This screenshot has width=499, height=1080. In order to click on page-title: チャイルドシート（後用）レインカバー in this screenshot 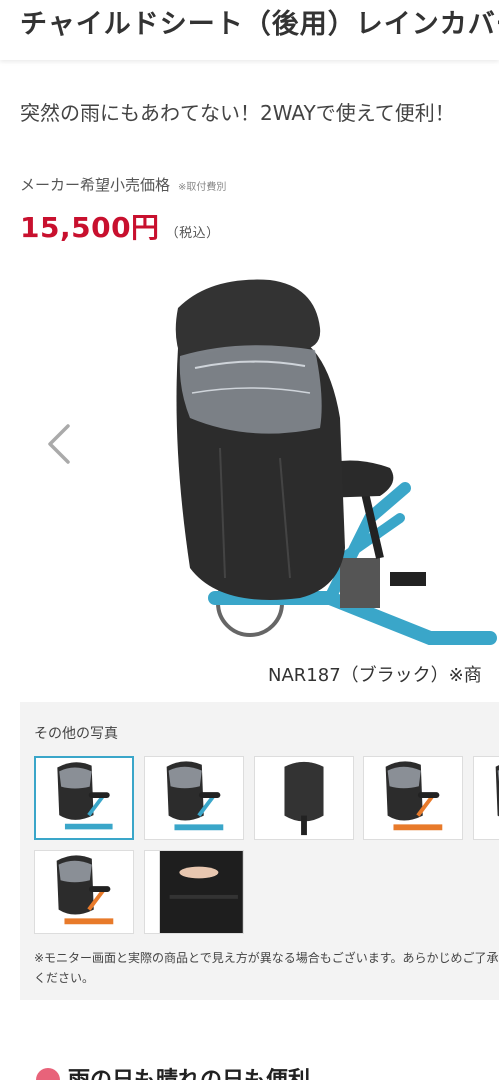, I will do `click(259, 24)`.